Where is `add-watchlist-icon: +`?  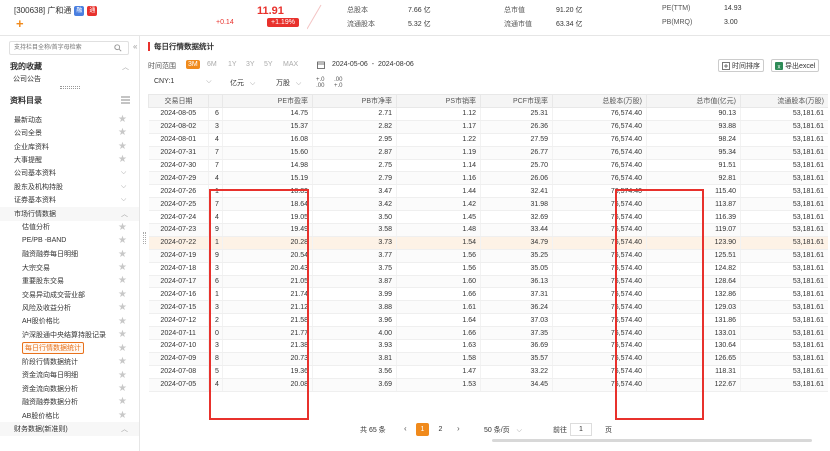 add-watchlist-icon: + is located at coordinates (20, 24).